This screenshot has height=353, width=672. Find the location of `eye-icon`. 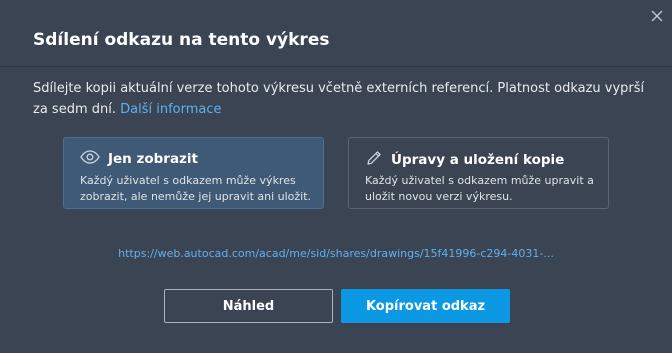

eye-icon is located at coordinates (90, 158).